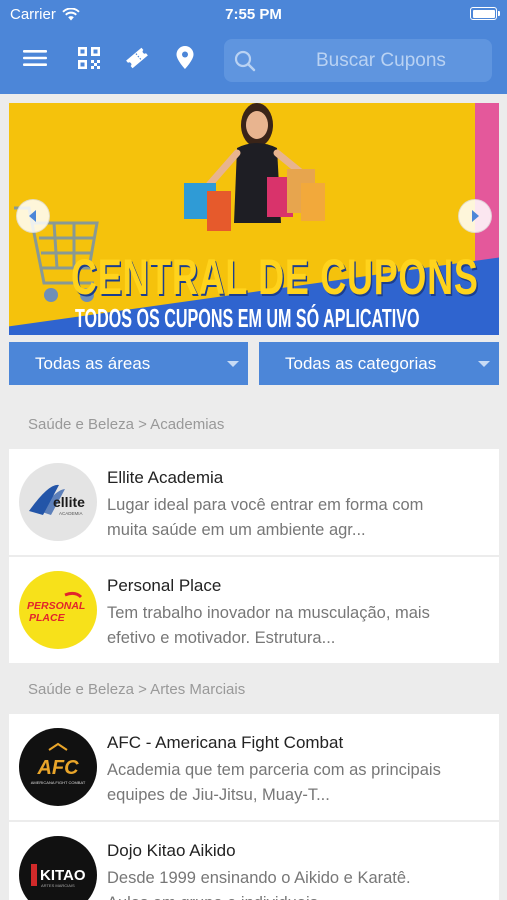  What do you see at coordinates (137, 689) in the screenshot?
I see `section-header-label: Saúde e Beleza > Artes Marciais` at bounding box center [137, 689].